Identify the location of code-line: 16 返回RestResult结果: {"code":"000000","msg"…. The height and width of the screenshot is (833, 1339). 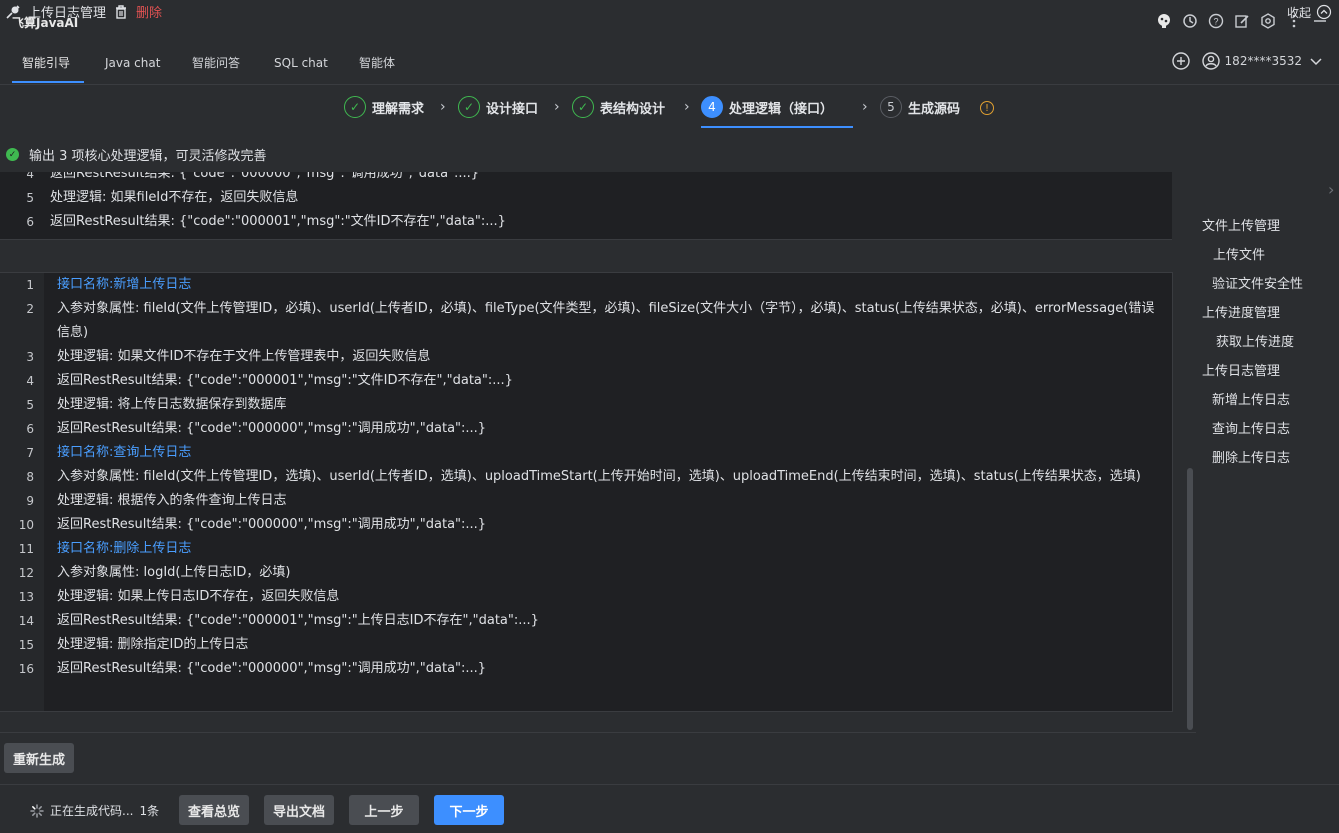
(586, 669).